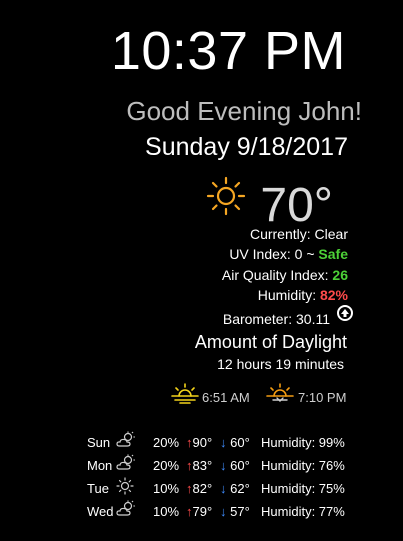  What do you see at coordinates (345, 313) in the screenshot?
I see `arrow-up-circle-icon` at bounding box center [345, 313].